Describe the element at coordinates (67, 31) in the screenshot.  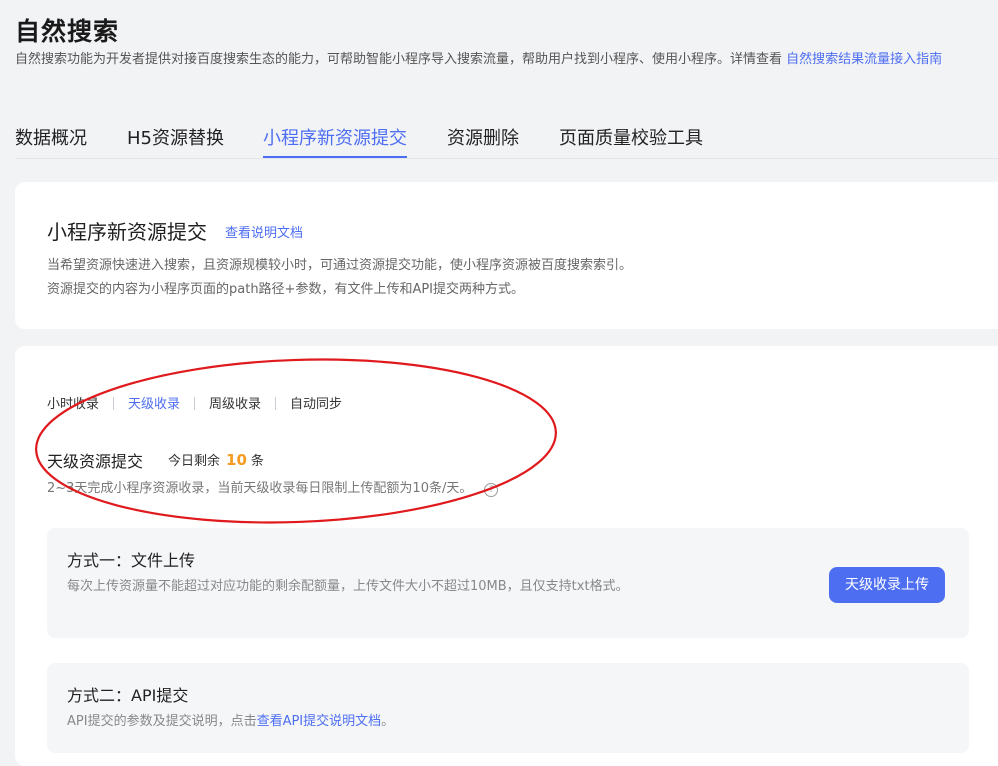
I see `page-title: 自然搜索` at that location.